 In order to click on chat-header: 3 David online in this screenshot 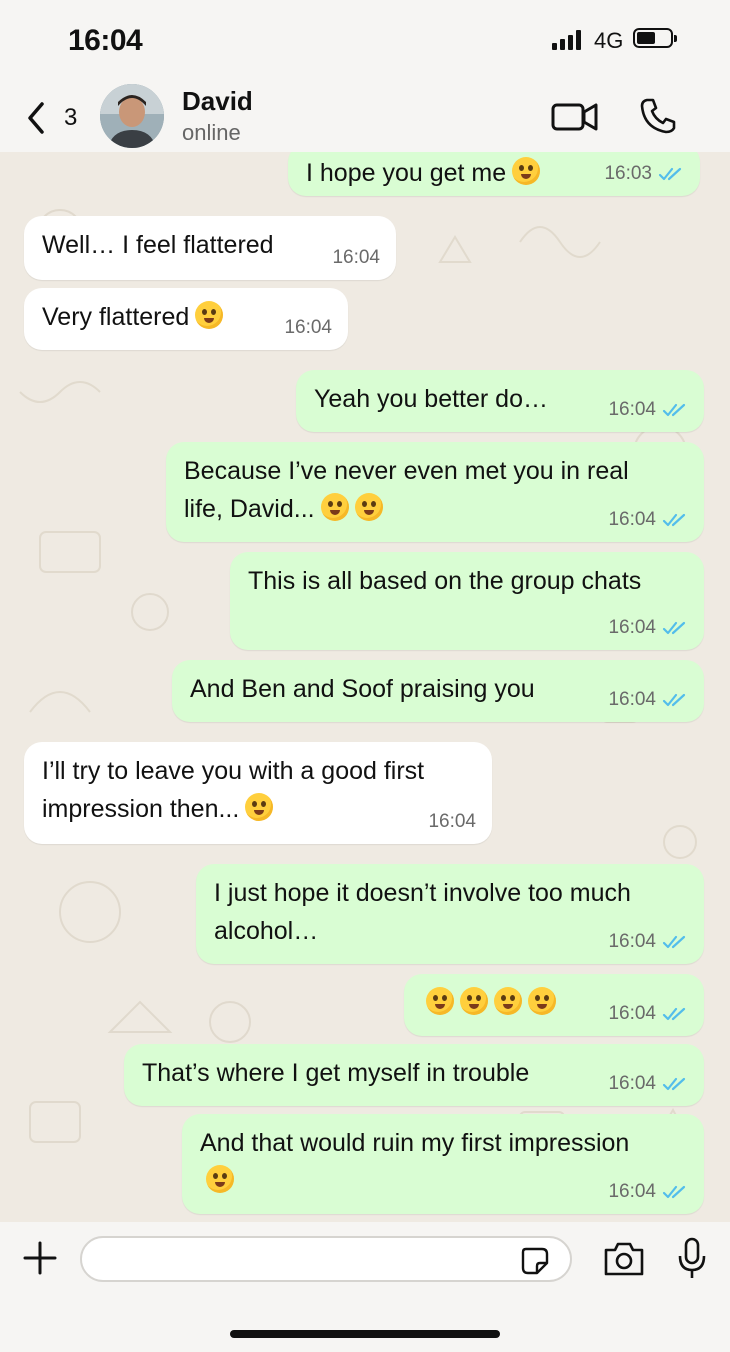, I will do `click(365, 116)`.